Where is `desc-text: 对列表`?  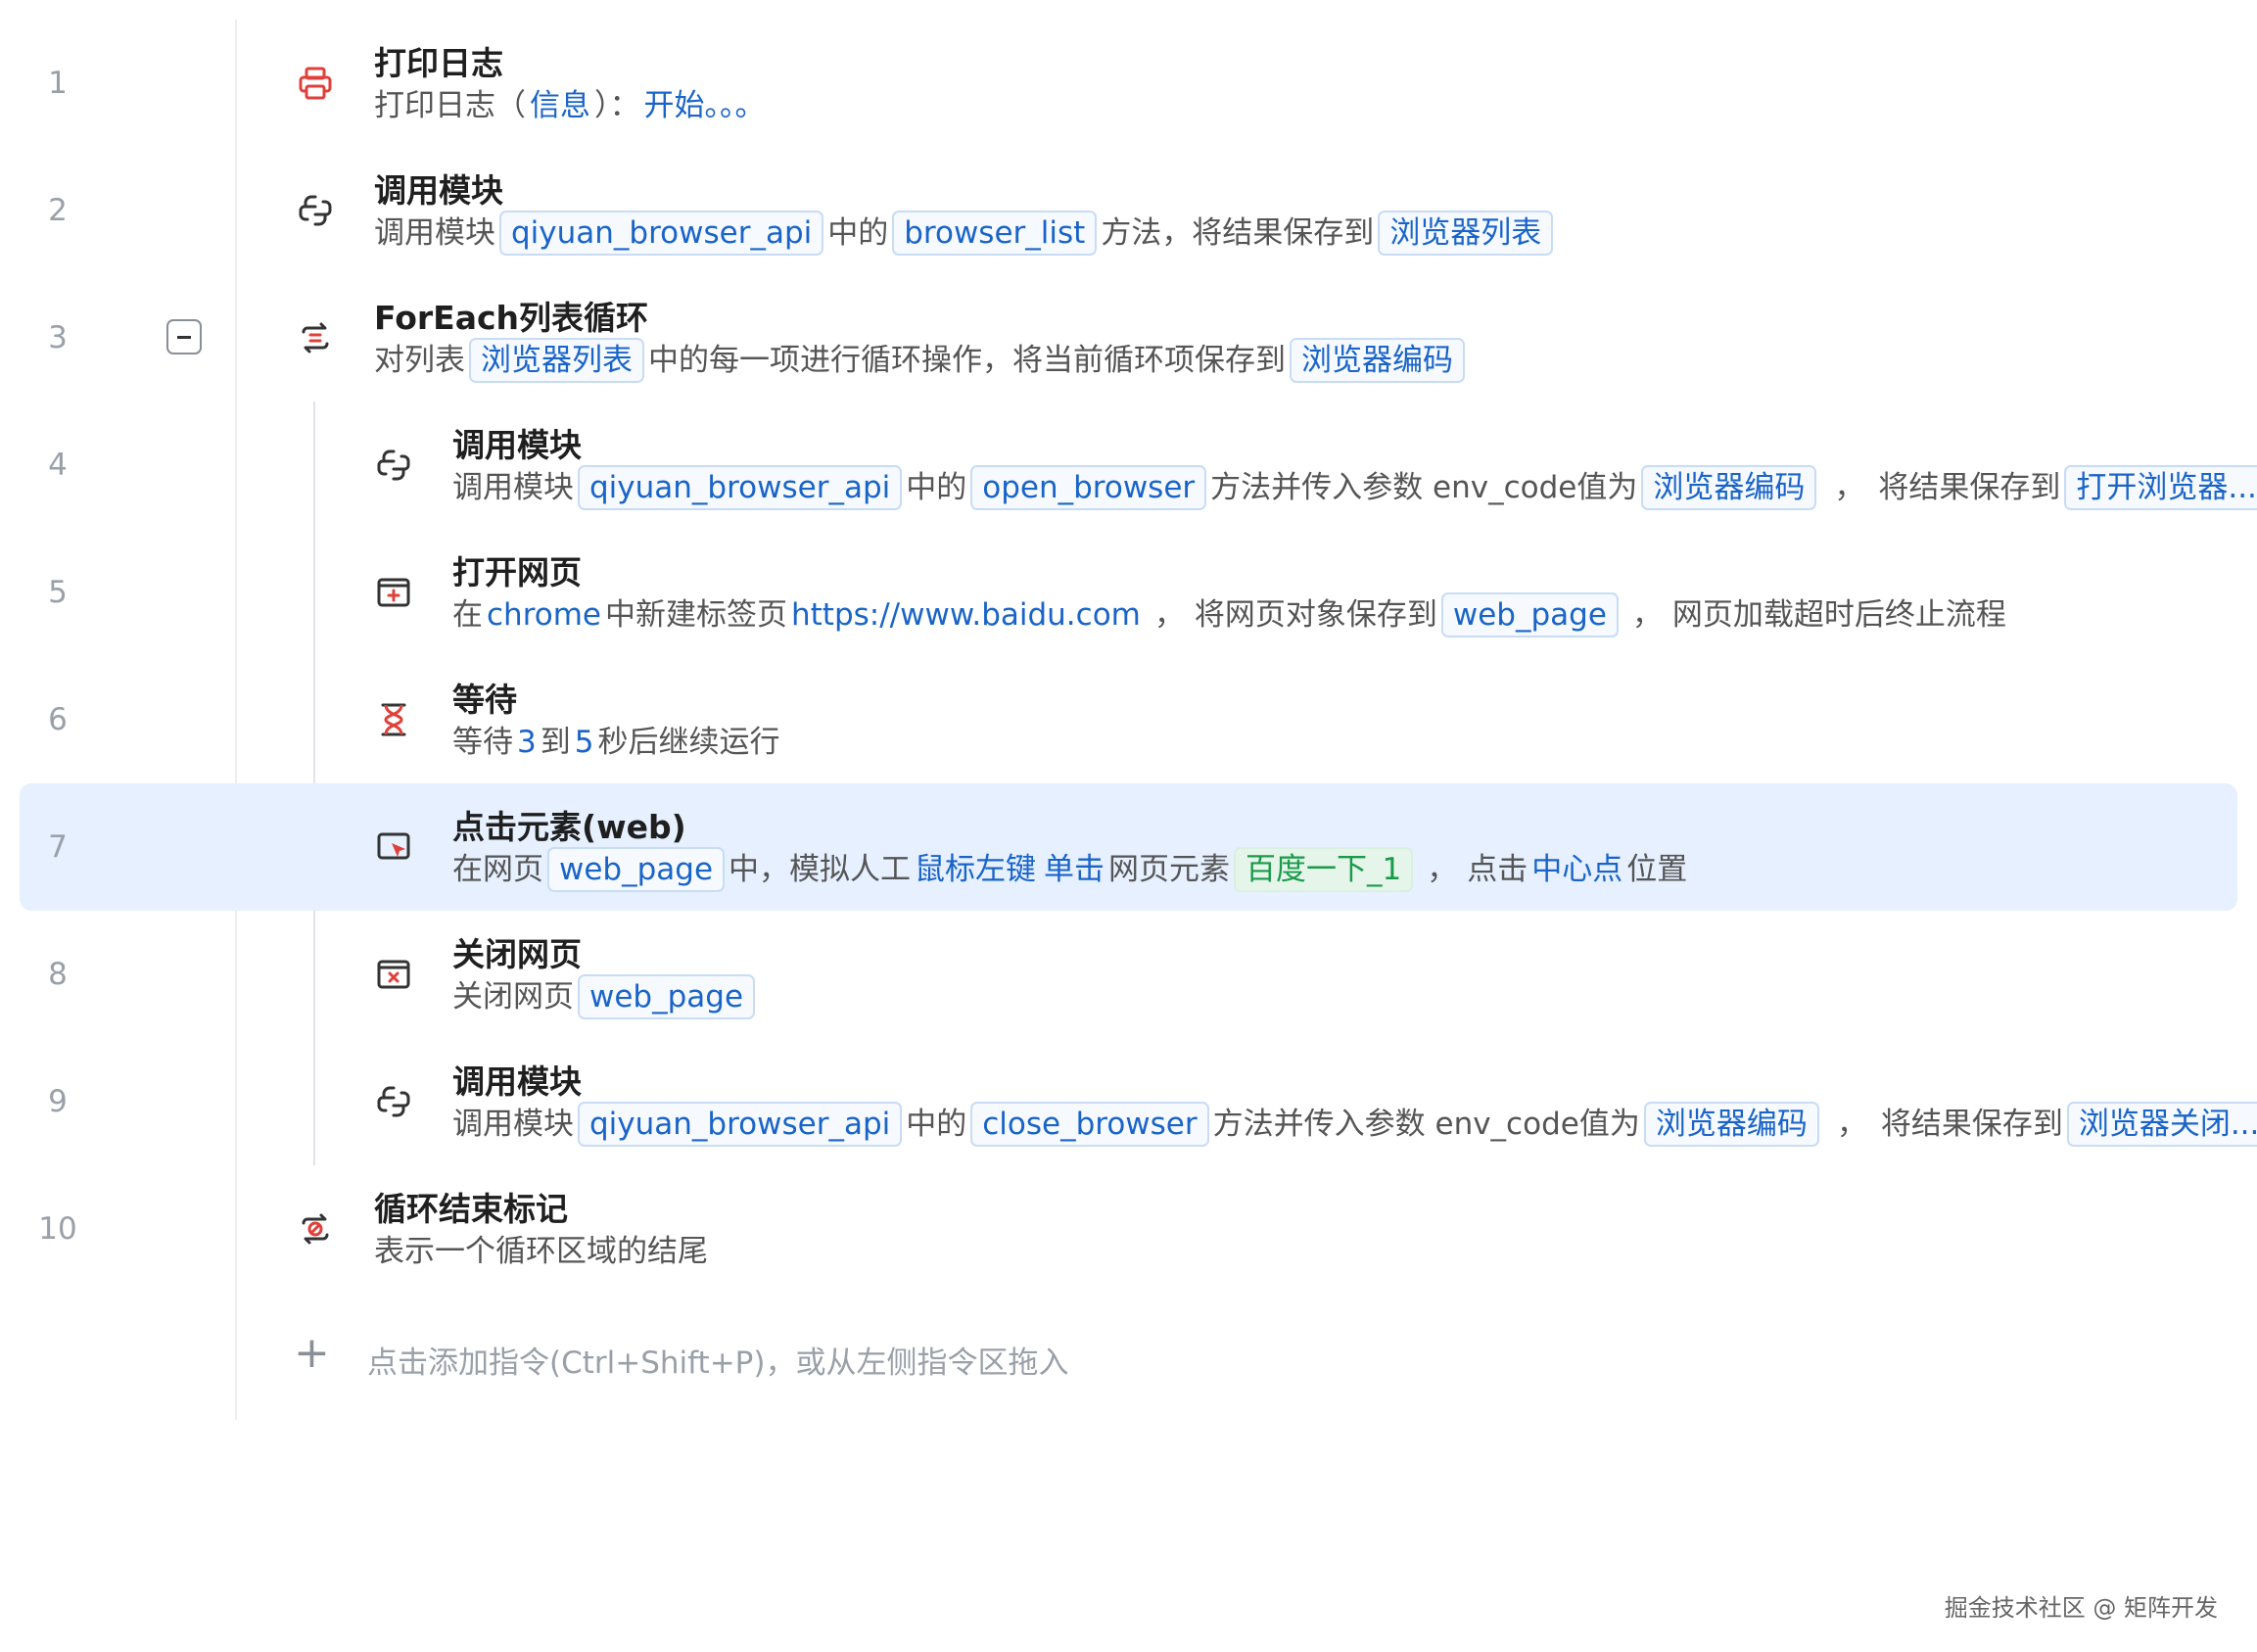
desc-text: 对列表 is located at coordinates (419, 360).